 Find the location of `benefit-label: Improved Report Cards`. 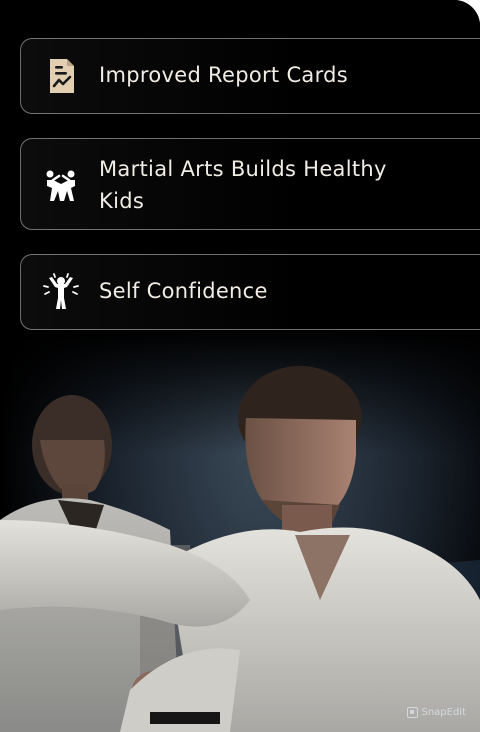

benefit-label: Improved Report Cards is located at coordinates (224, 75).